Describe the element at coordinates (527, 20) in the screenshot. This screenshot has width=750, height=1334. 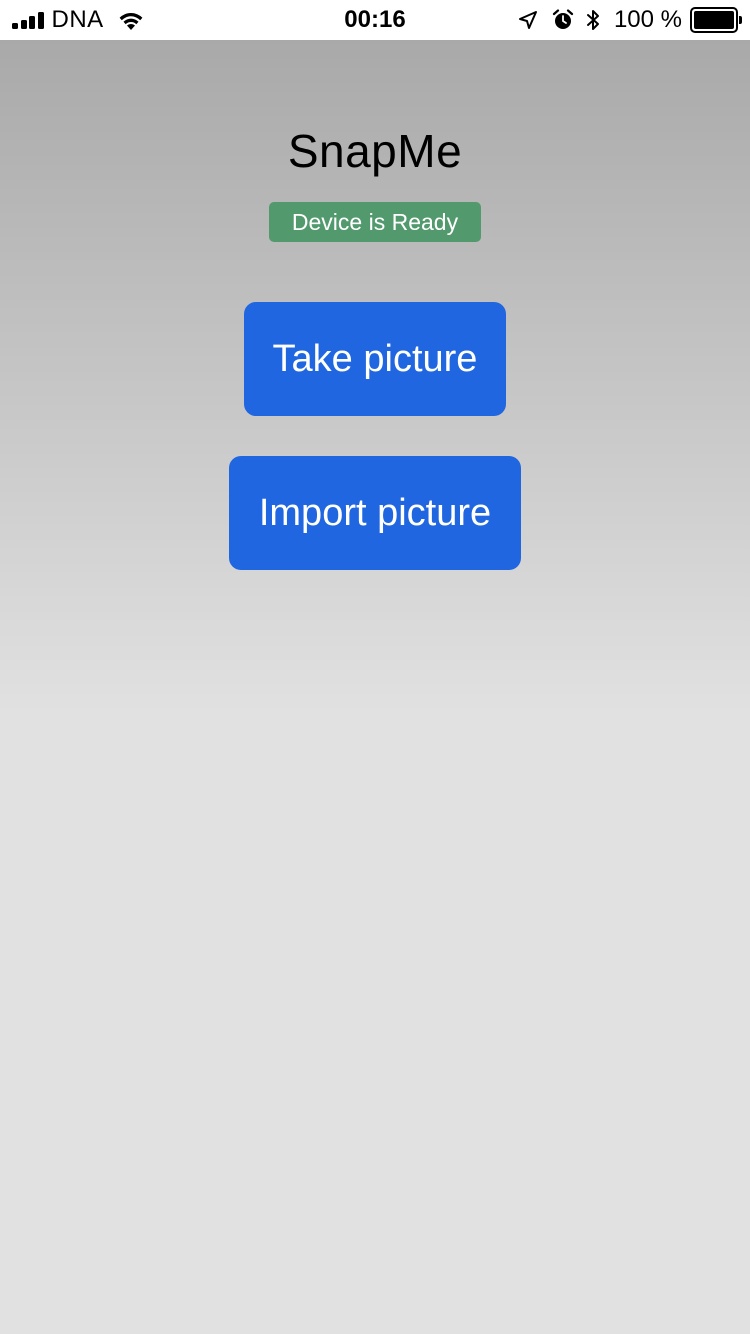
I see `location-arrow-icon` at that location.